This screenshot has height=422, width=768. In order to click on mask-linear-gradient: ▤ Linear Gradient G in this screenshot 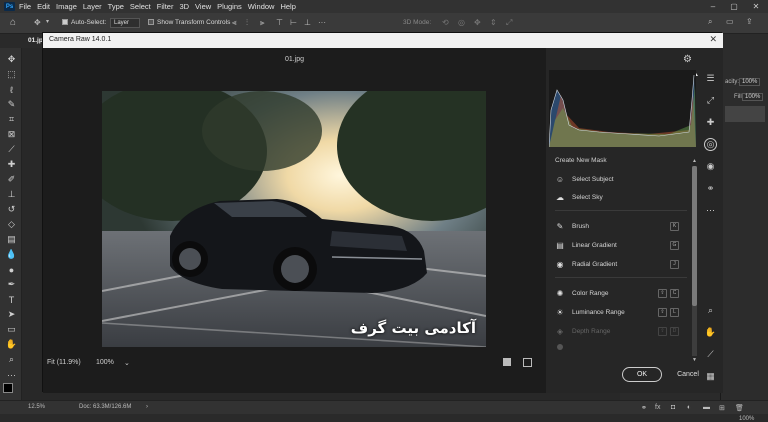, I will do `click(624, 245)`.